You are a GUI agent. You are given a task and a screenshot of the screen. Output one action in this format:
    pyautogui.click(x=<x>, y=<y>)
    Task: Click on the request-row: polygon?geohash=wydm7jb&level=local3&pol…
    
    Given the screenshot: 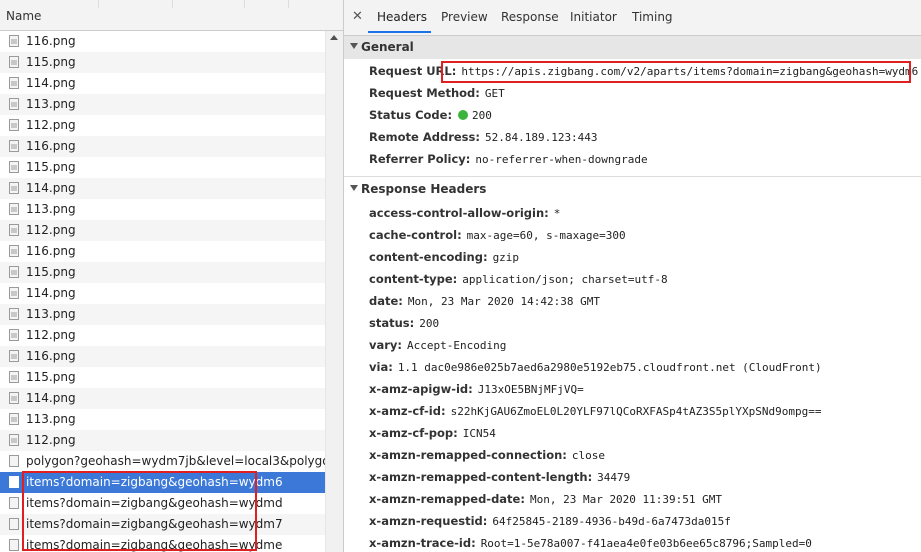 What is the action you would take?
    pyautogui.click(x=162, y=461)
    